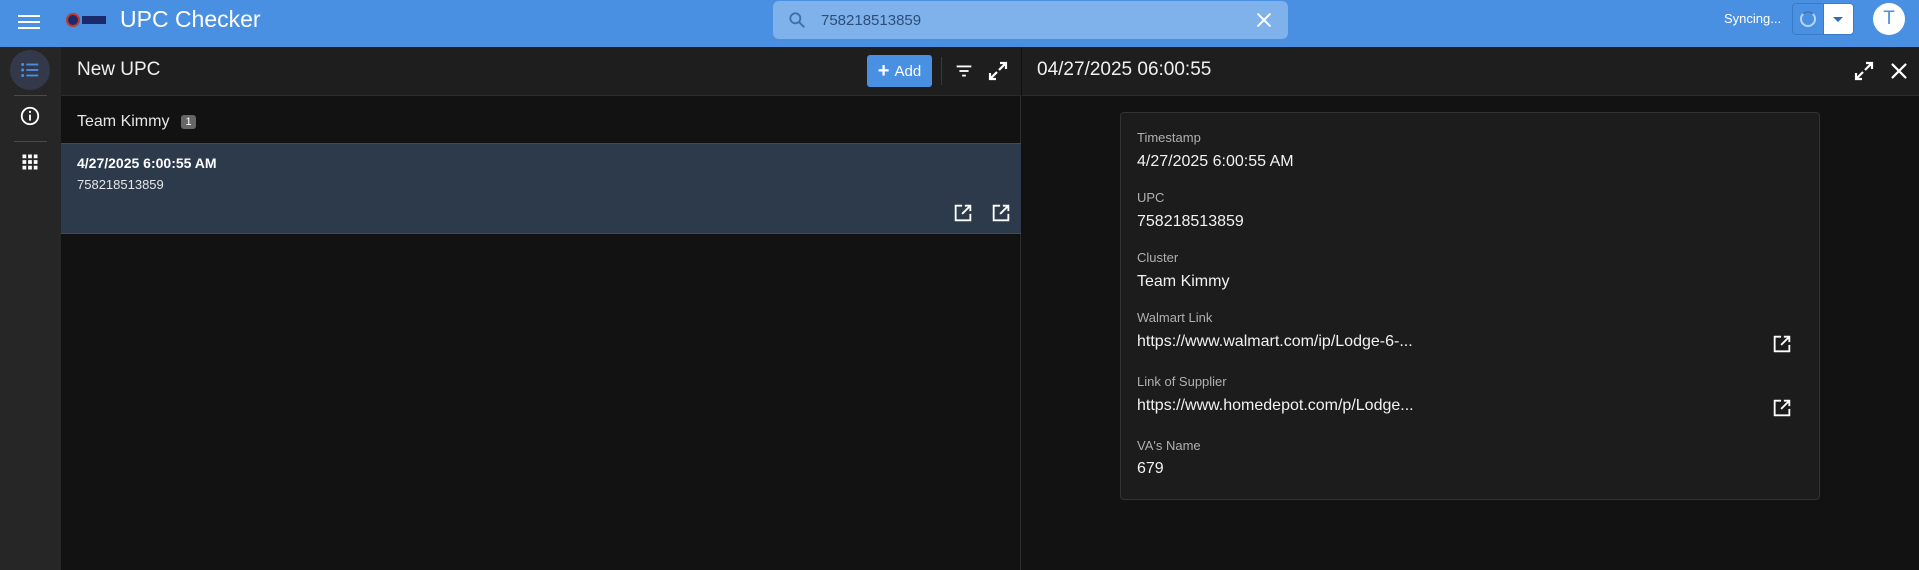 Image resolution: width=1919 pixels, height=570 pixels. I want to click on detail-pane-header: 04/27/2025 06:00:55, so click(1470, 71).